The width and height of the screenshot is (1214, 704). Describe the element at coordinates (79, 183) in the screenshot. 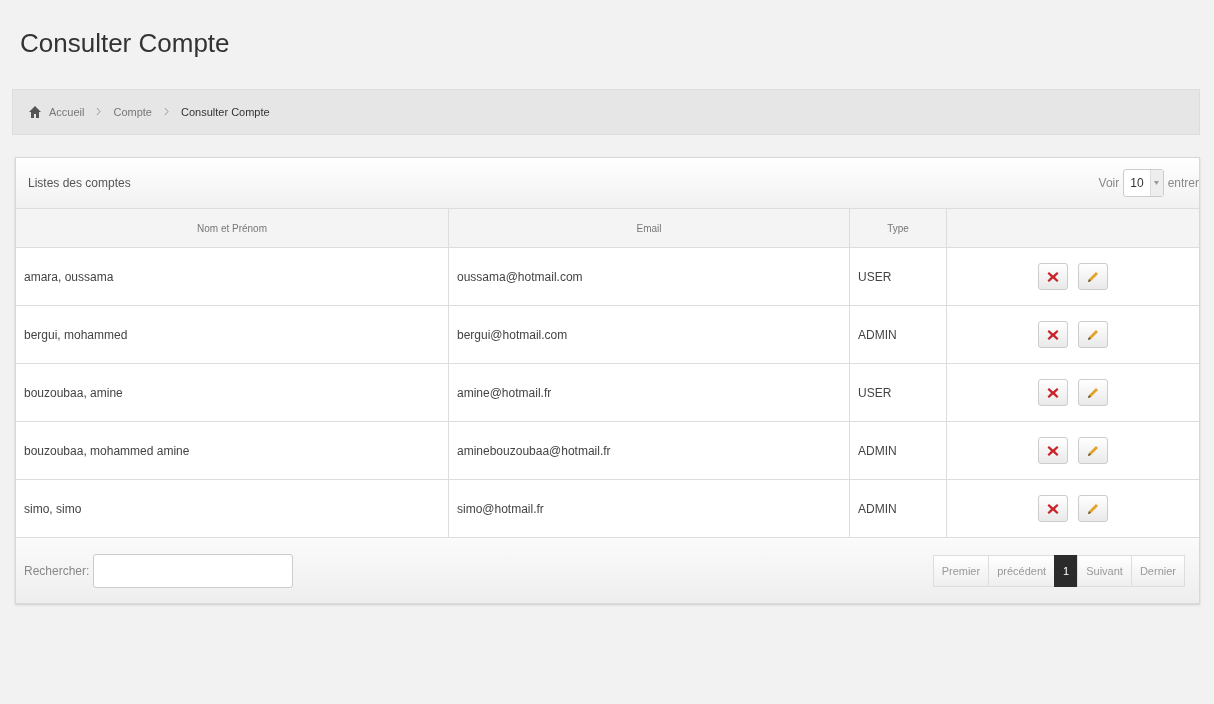

I see `panel-title: Listes des comptes` at that location.